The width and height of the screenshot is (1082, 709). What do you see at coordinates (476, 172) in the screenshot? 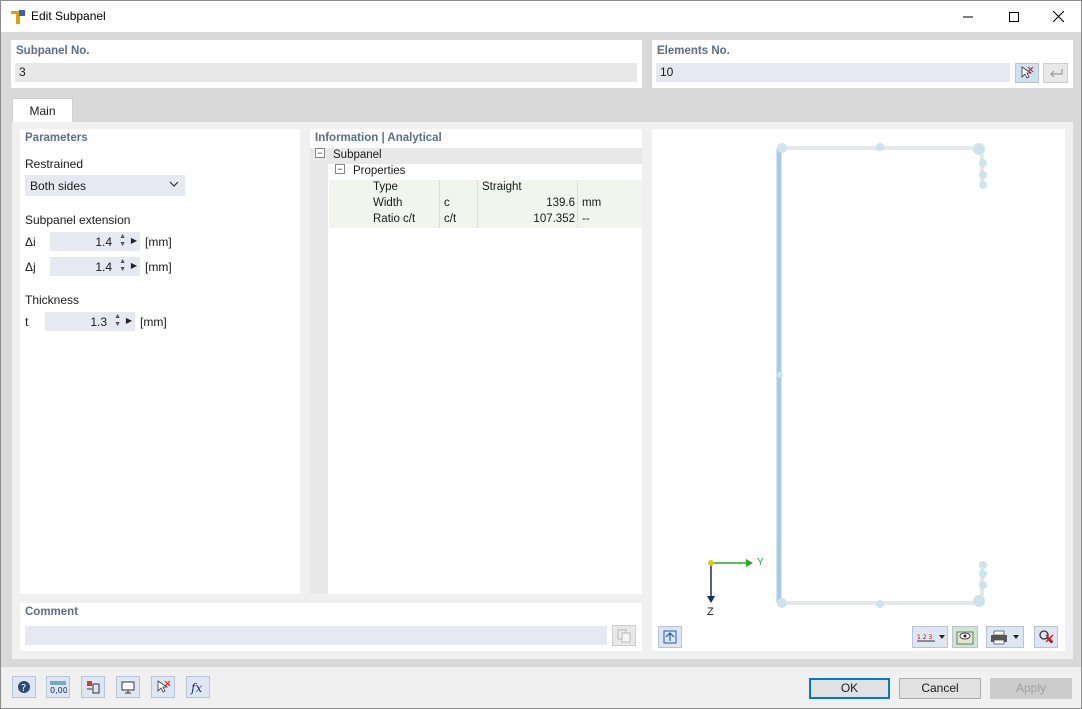
I see `tree-row-properties: − Properties` at bounding box center [476, 172].